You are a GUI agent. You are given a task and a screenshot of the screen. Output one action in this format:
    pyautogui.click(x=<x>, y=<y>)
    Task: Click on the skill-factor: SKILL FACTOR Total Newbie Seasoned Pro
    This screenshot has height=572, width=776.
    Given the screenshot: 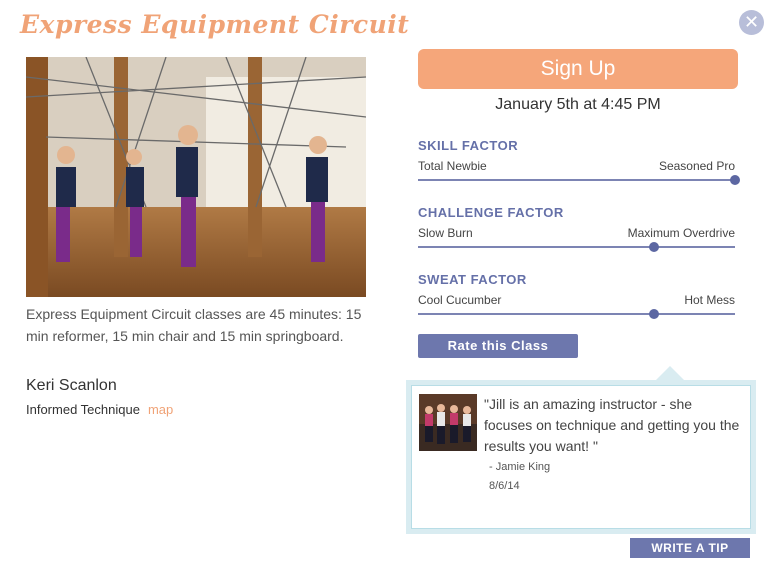 What is the action you would take?
    pyautogui.click(x=579, y=161)
    